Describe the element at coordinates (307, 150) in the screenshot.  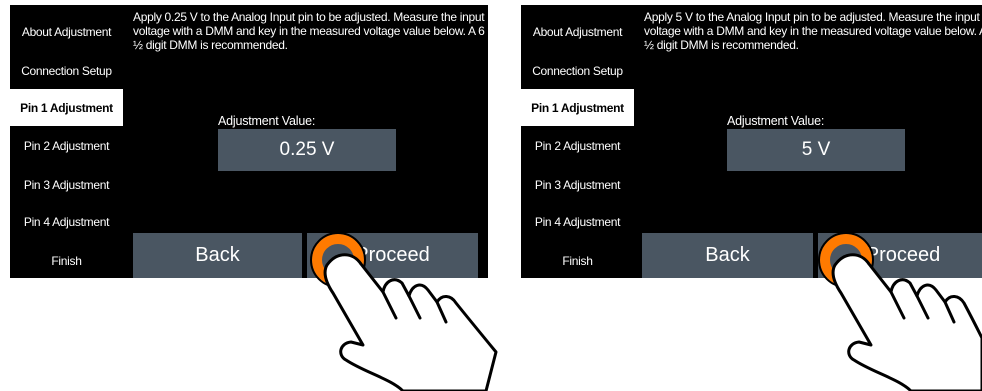
I see `adjustment-value-field: 0.25 V` at that location.